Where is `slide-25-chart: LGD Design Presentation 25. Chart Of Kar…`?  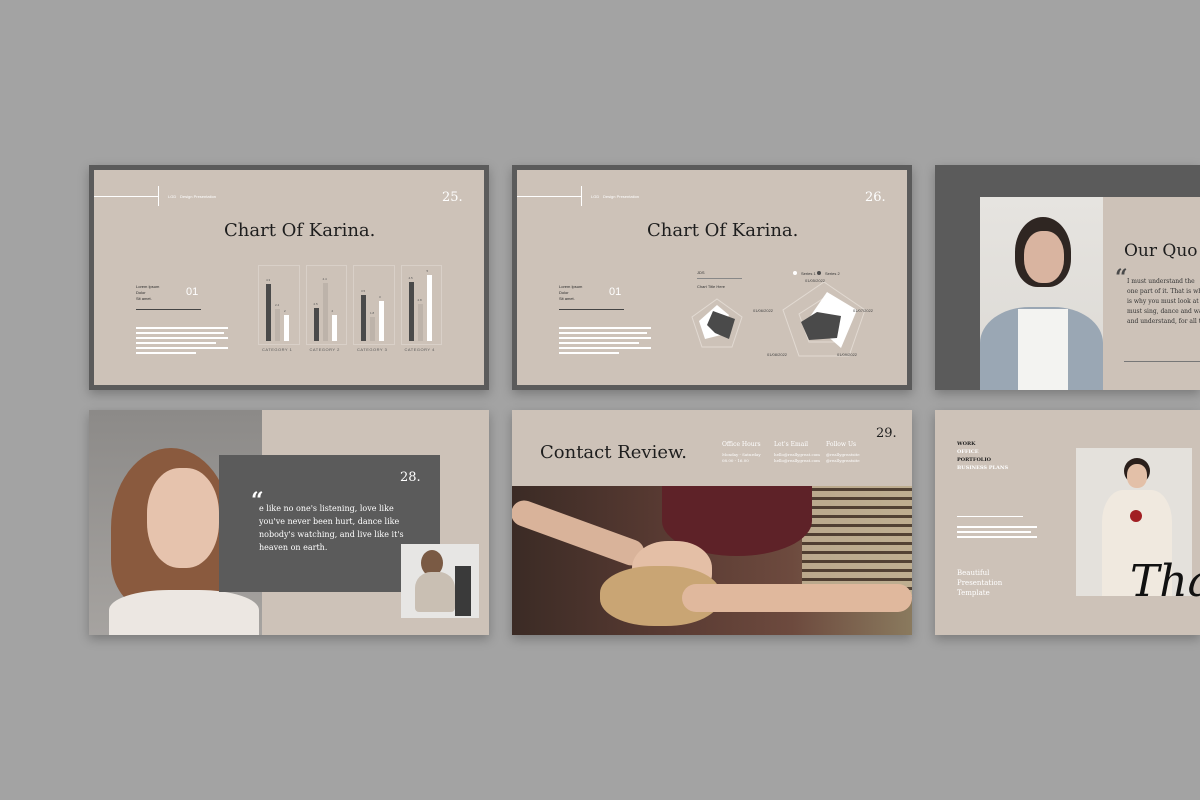
slide-25-chart: LGD Design Presentation 25. Chart Of Kar… is located at coordinates (289, 277).